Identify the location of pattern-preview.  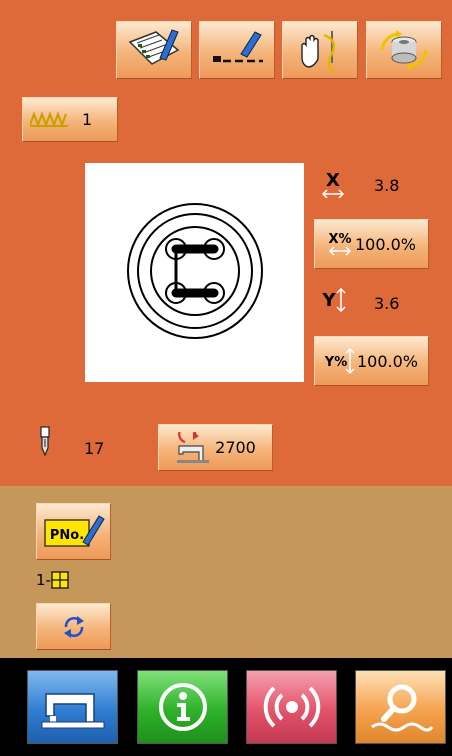
(194, 272).